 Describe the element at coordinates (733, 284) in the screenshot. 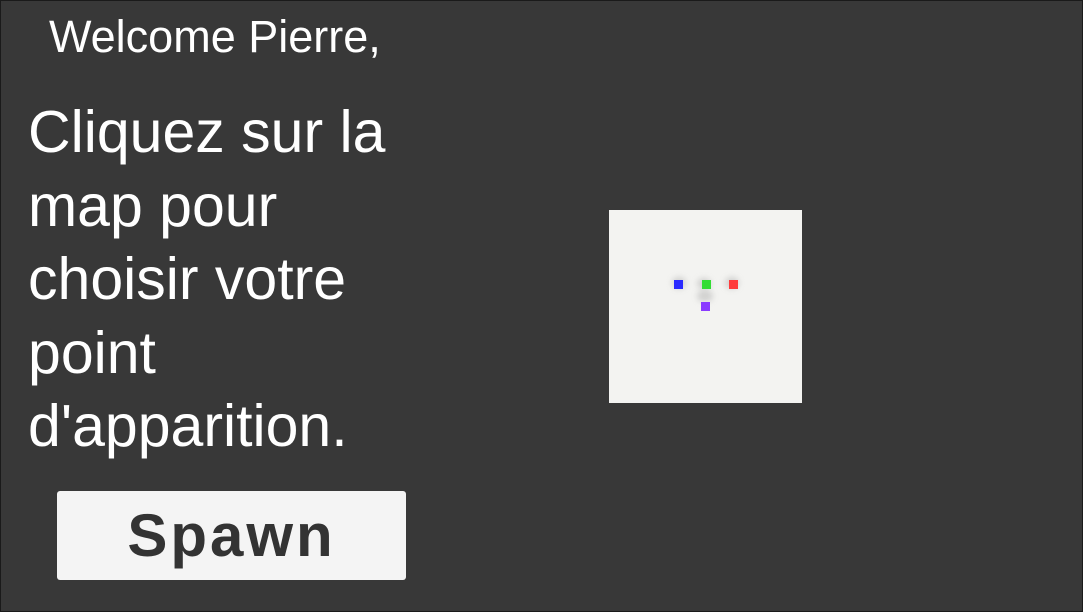

I see `player-marker-red` at that location.